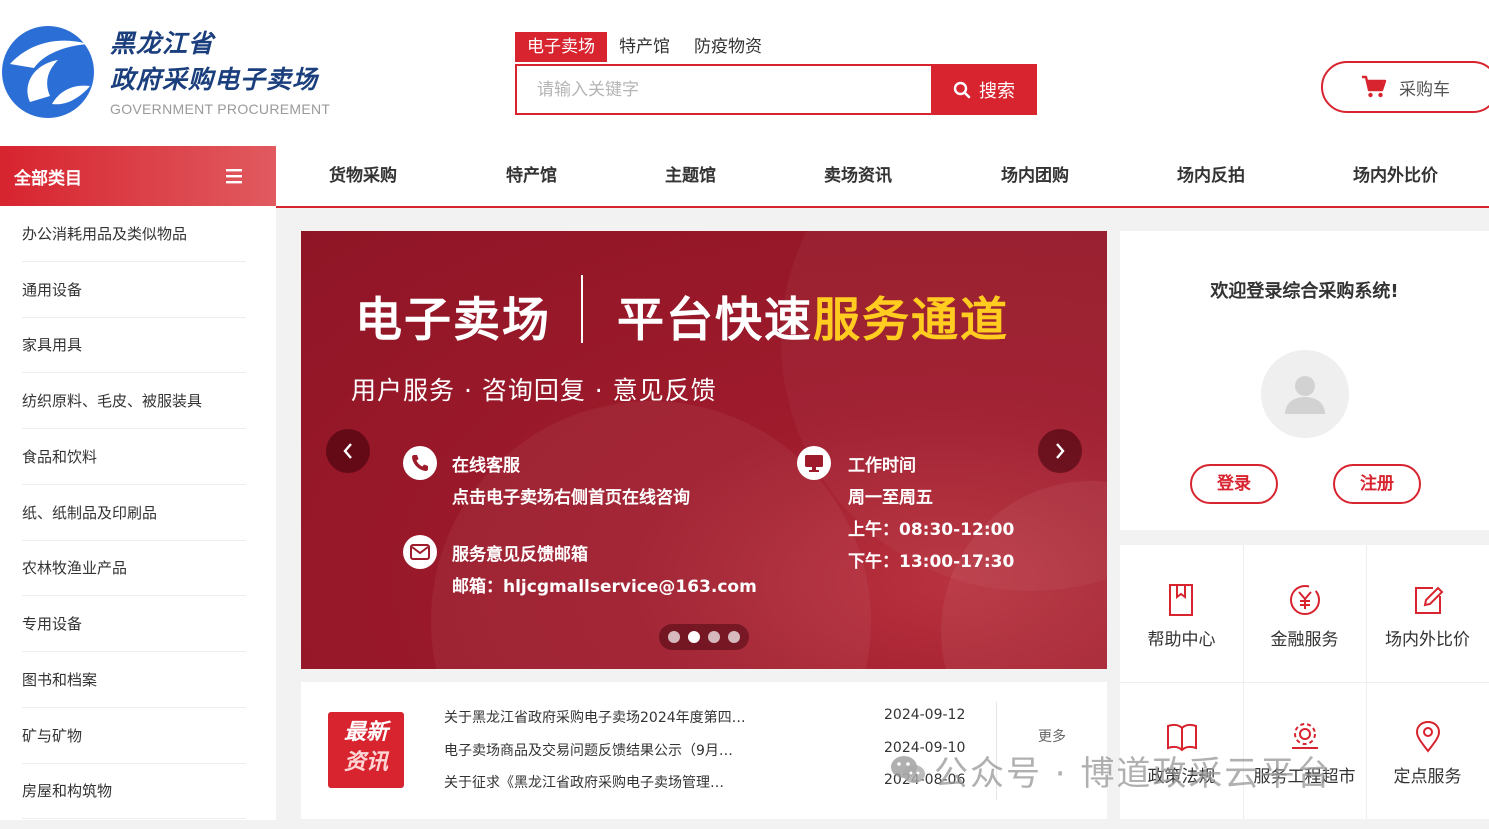 This screenshot has width=1489, height=829. What do you see at coordinates (134, 290) in the screenshot?
I see `category-item: 通用设备` at bounding box center [134, 290].